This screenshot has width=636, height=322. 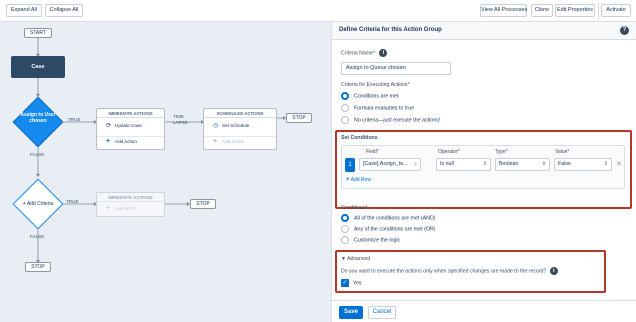 What do you see at coordinates (343, 259) in the screenshot?
I see `chevron-down-icon: ▼` at bounding box center [343, 259].